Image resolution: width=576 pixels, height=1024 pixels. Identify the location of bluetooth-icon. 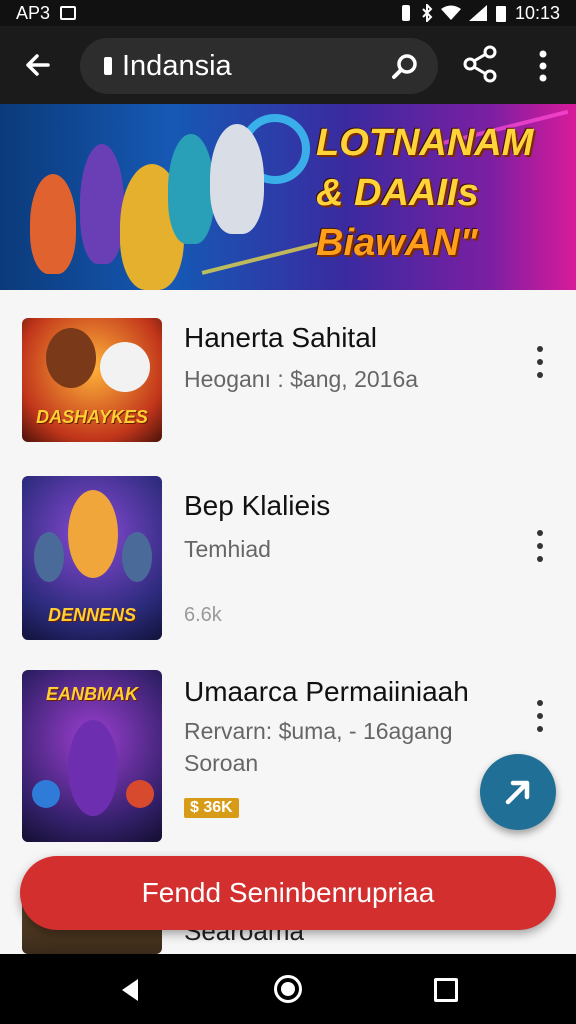
(427, 13).